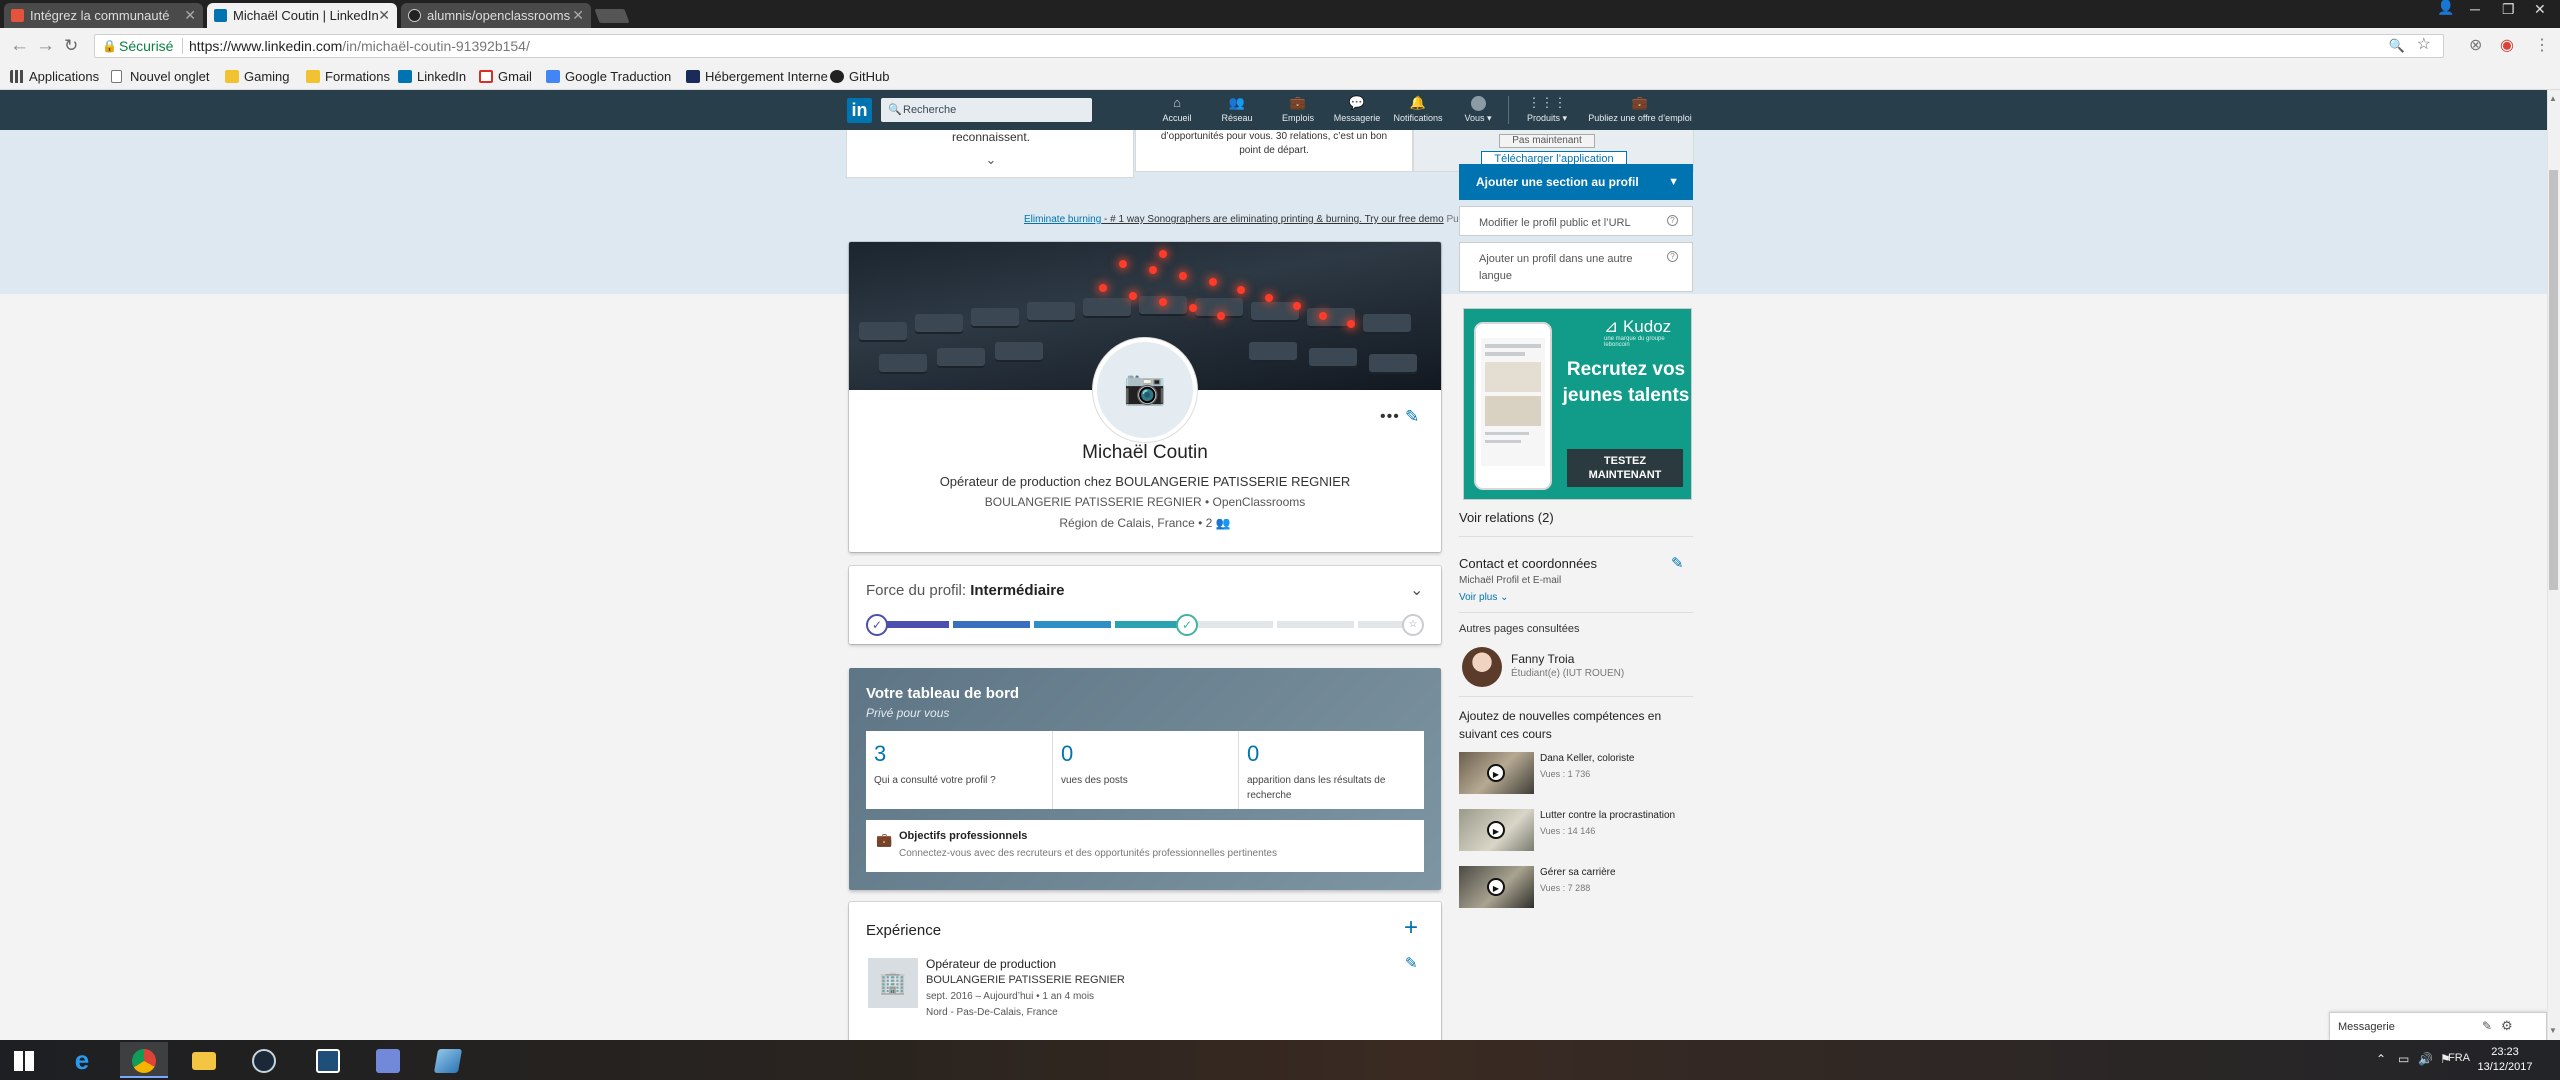  Describe the element at coordinates (1482, 667) in the screenshot. I see `avatar` at that location.